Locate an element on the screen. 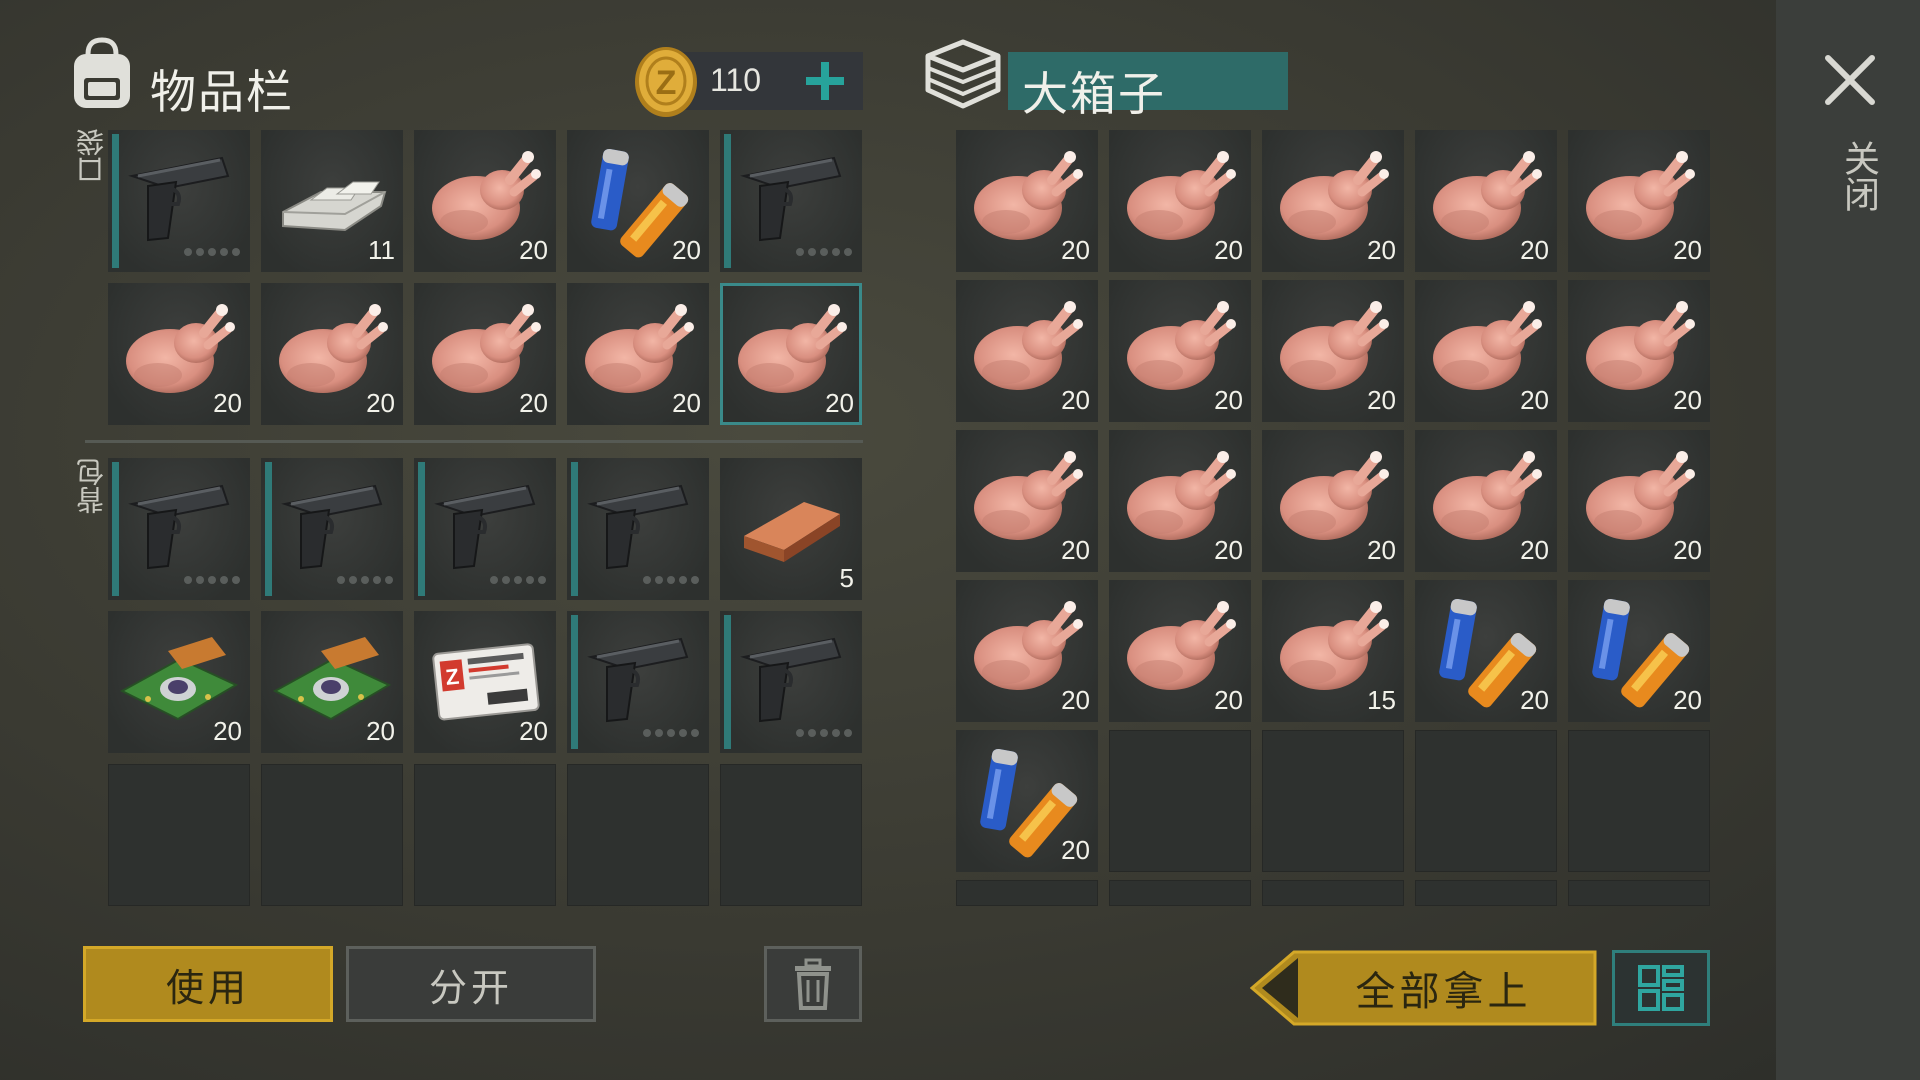  take-all-button: 全部拿上 is located at coordinates (1423, 988).